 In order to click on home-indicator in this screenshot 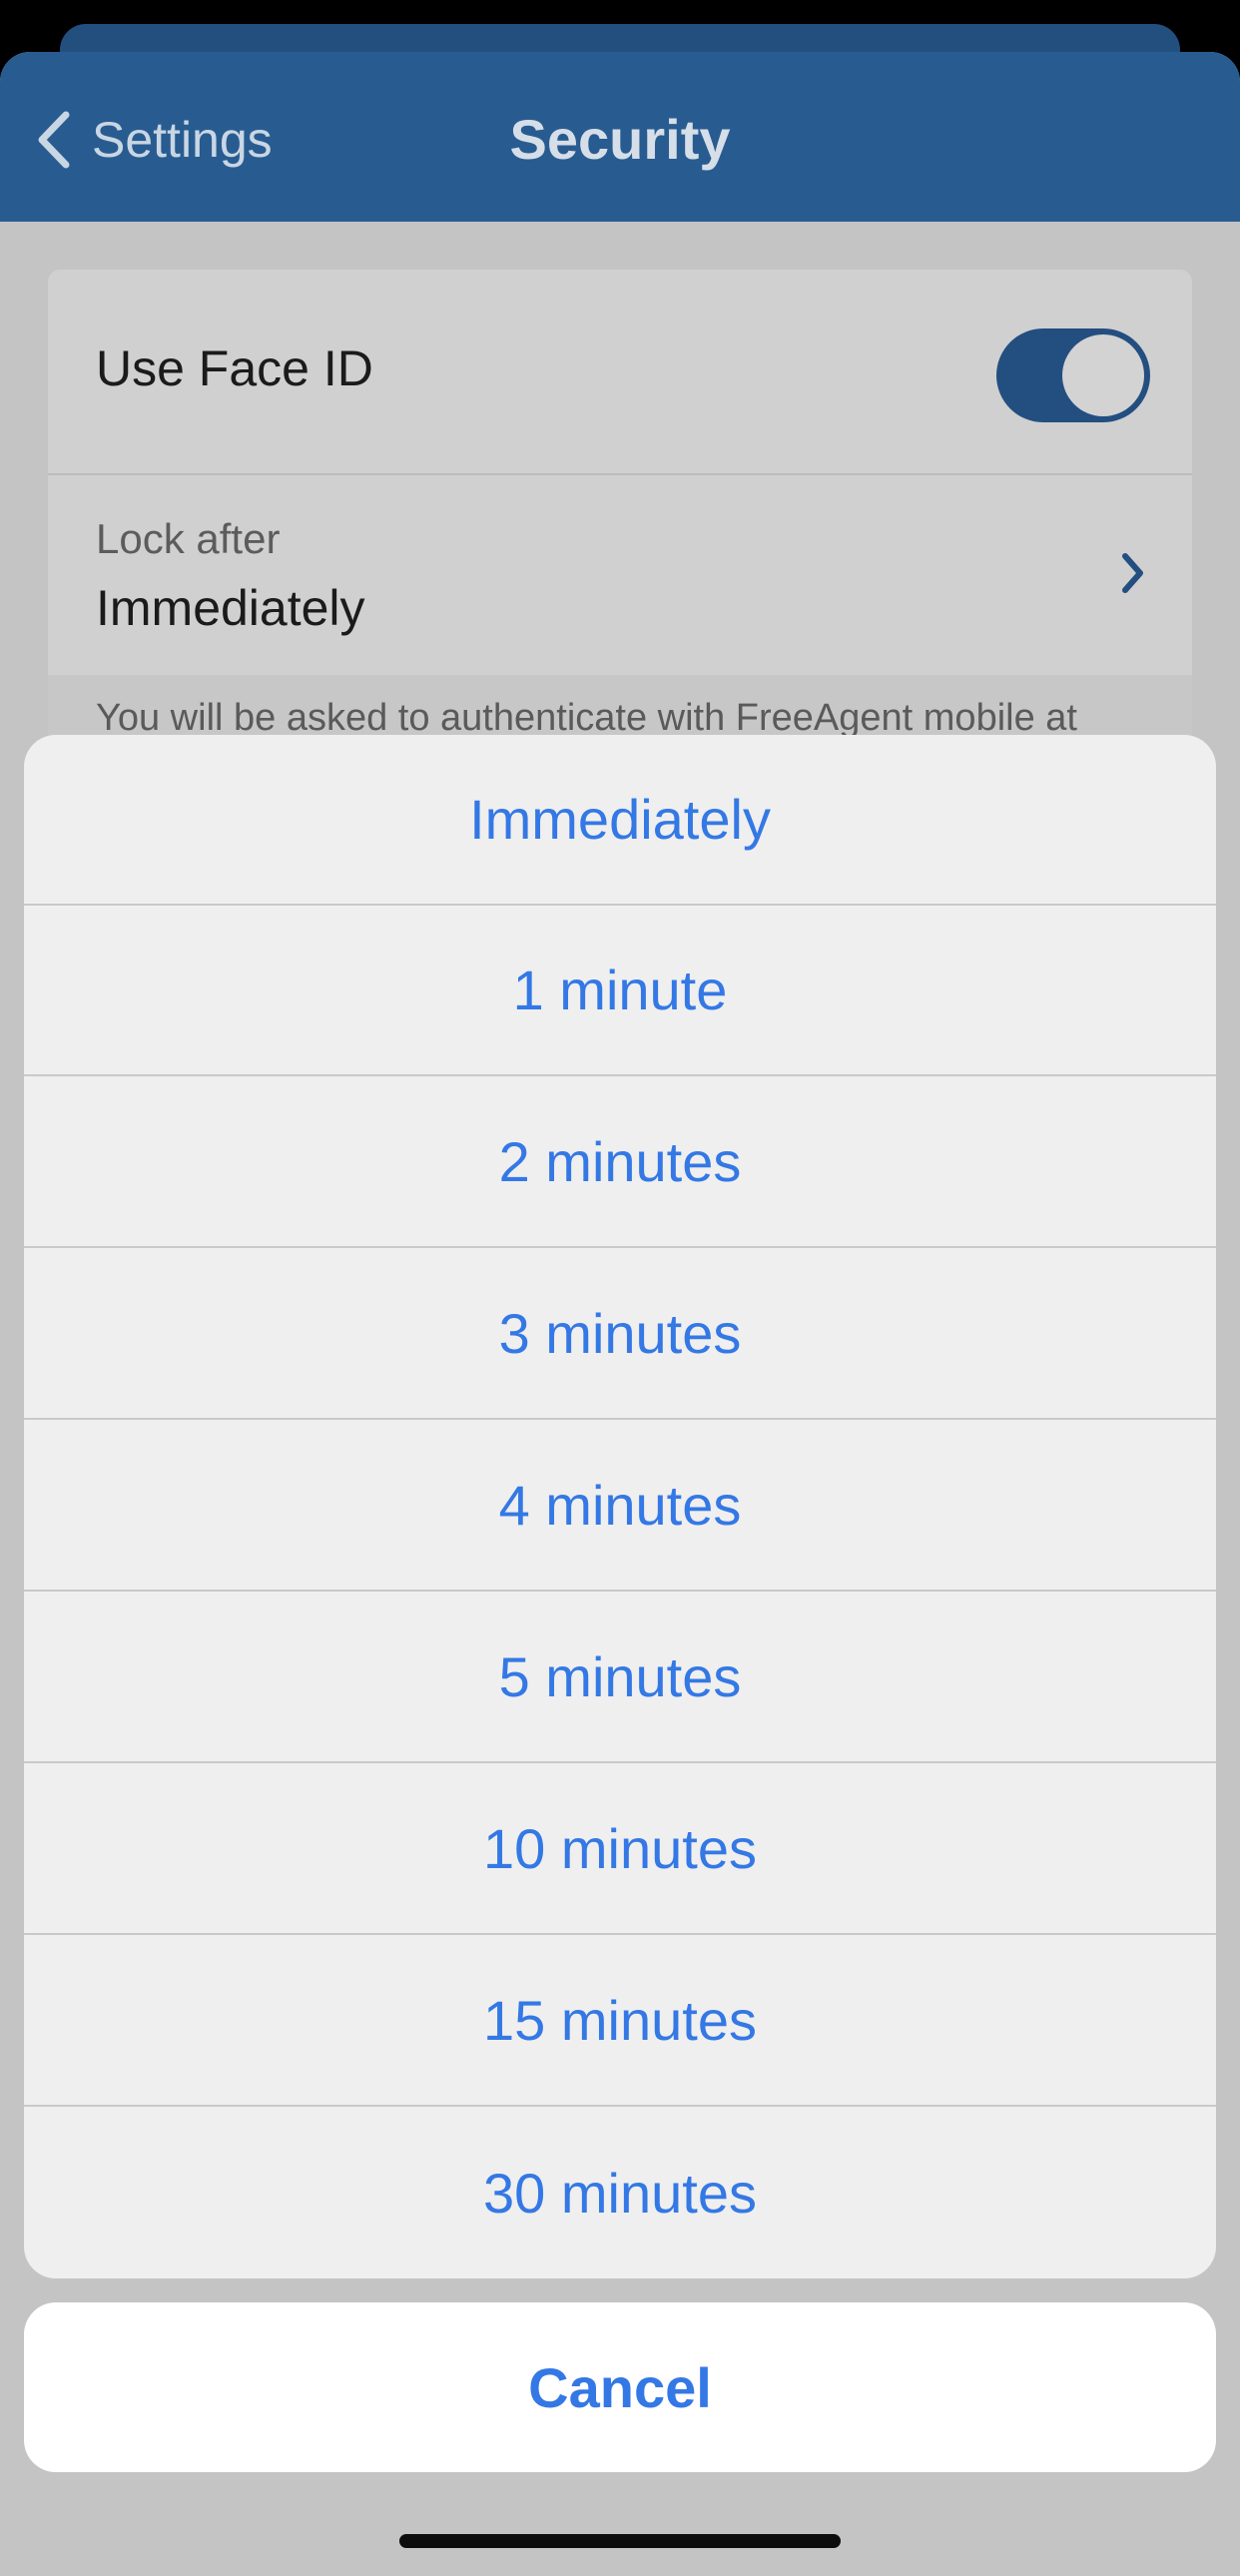, I will do `click(620, 2541)`.